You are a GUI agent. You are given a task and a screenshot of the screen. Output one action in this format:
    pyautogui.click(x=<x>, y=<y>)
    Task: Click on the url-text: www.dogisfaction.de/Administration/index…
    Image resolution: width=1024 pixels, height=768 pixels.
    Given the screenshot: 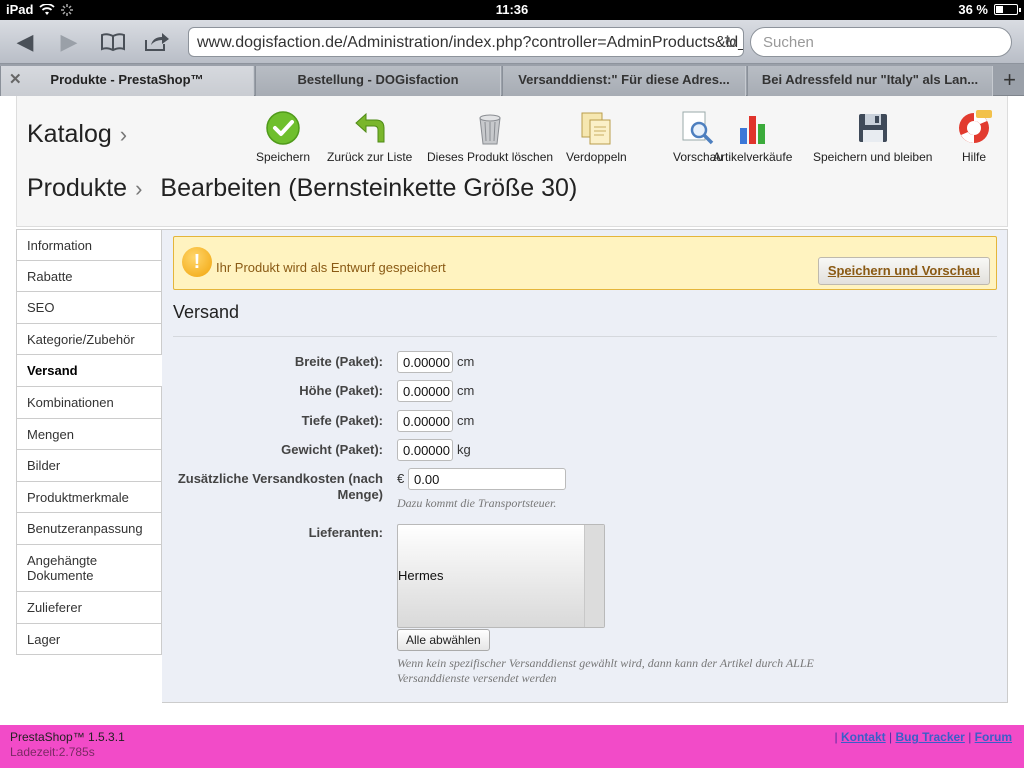 What is the action you would take?
    pyautogui.click(x=470, y=42)
    